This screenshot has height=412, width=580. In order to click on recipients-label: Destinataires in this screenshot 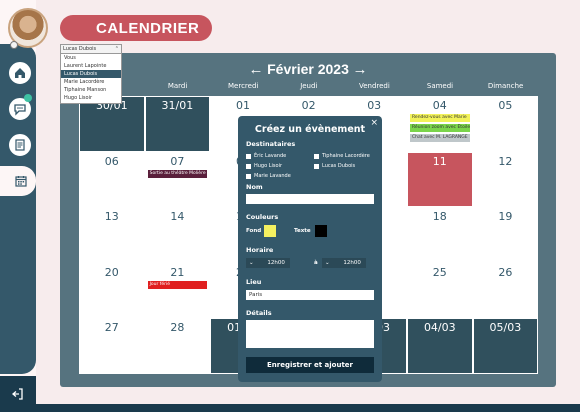, I will do `click(271, 144)`.